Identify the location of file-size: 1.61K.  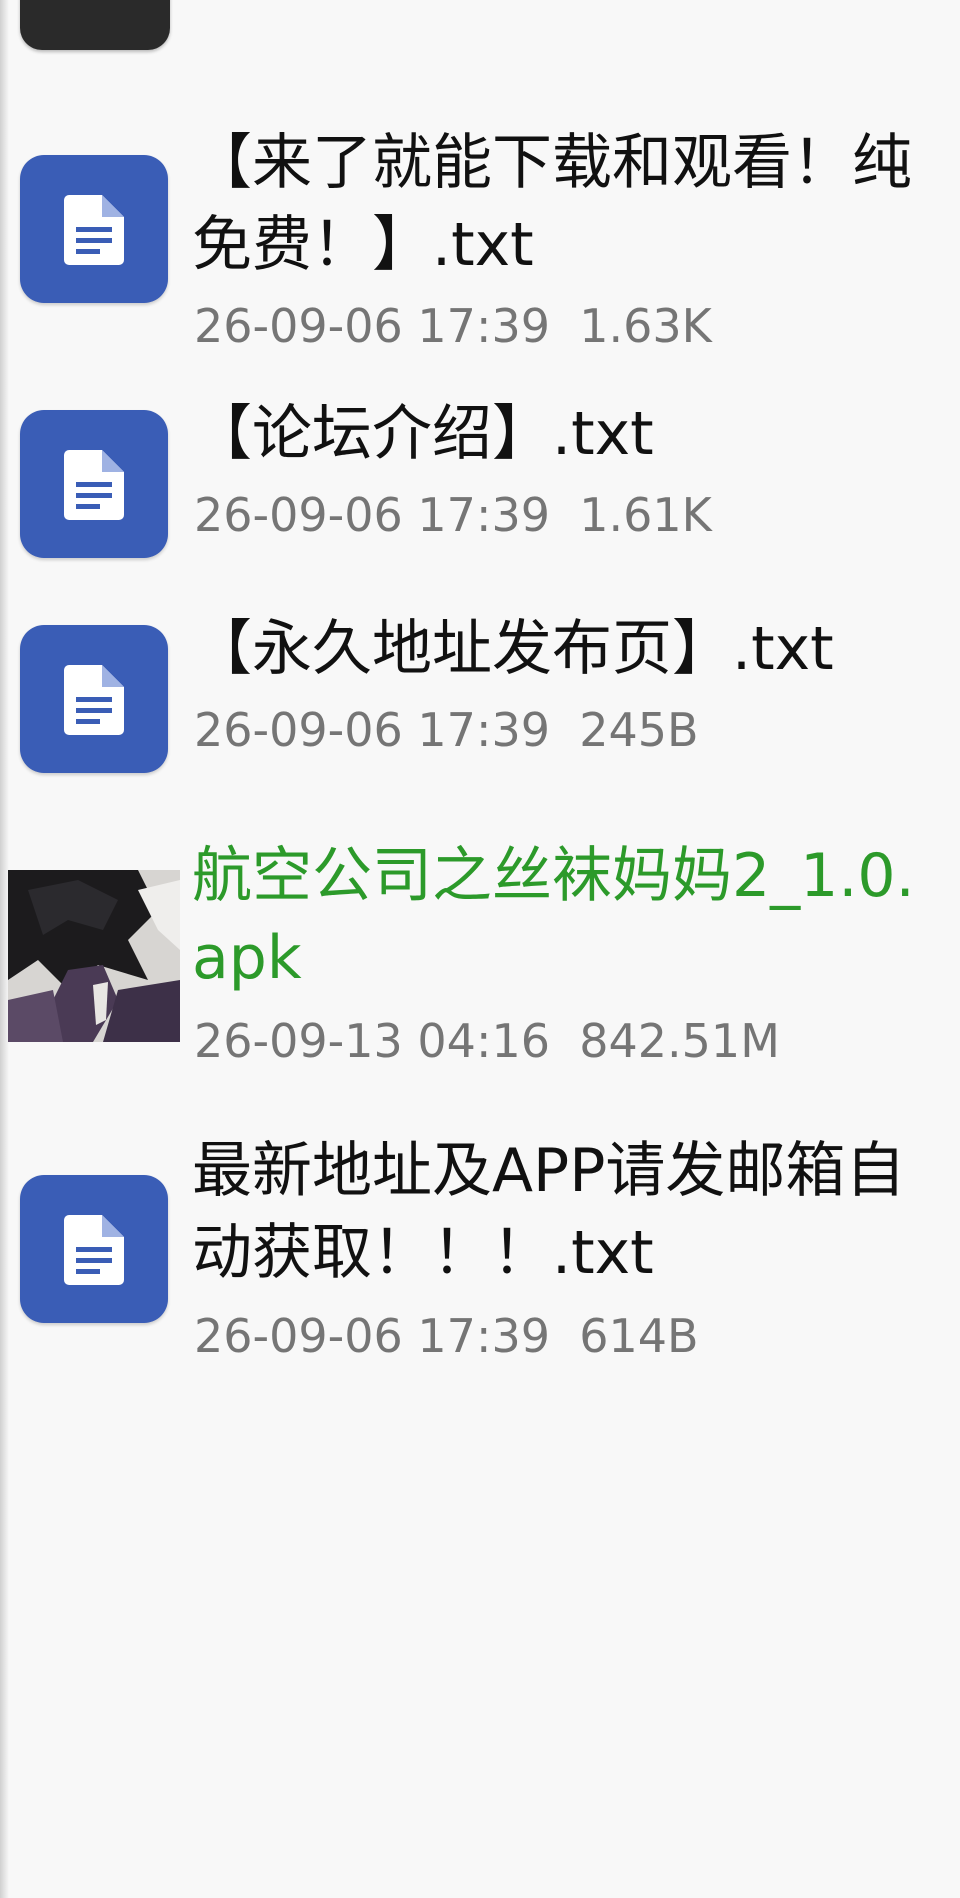
(645, 515).